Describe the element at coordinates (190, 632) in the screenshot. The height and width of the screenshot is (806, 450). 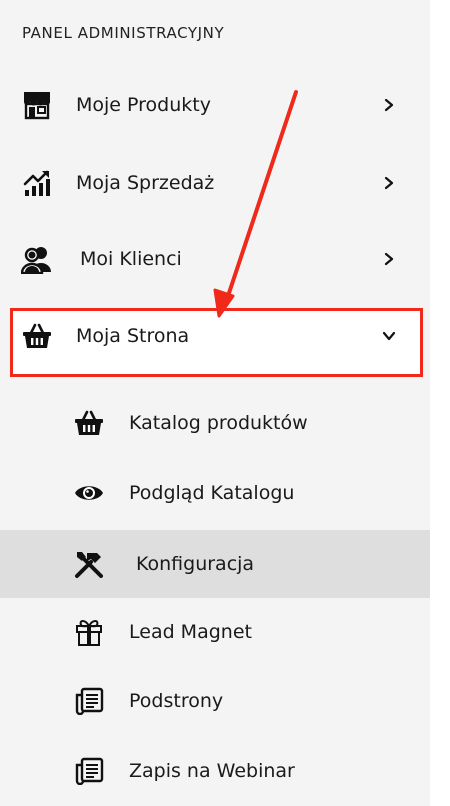
I see `submenu-item-label: Lead Magnet` at that location.